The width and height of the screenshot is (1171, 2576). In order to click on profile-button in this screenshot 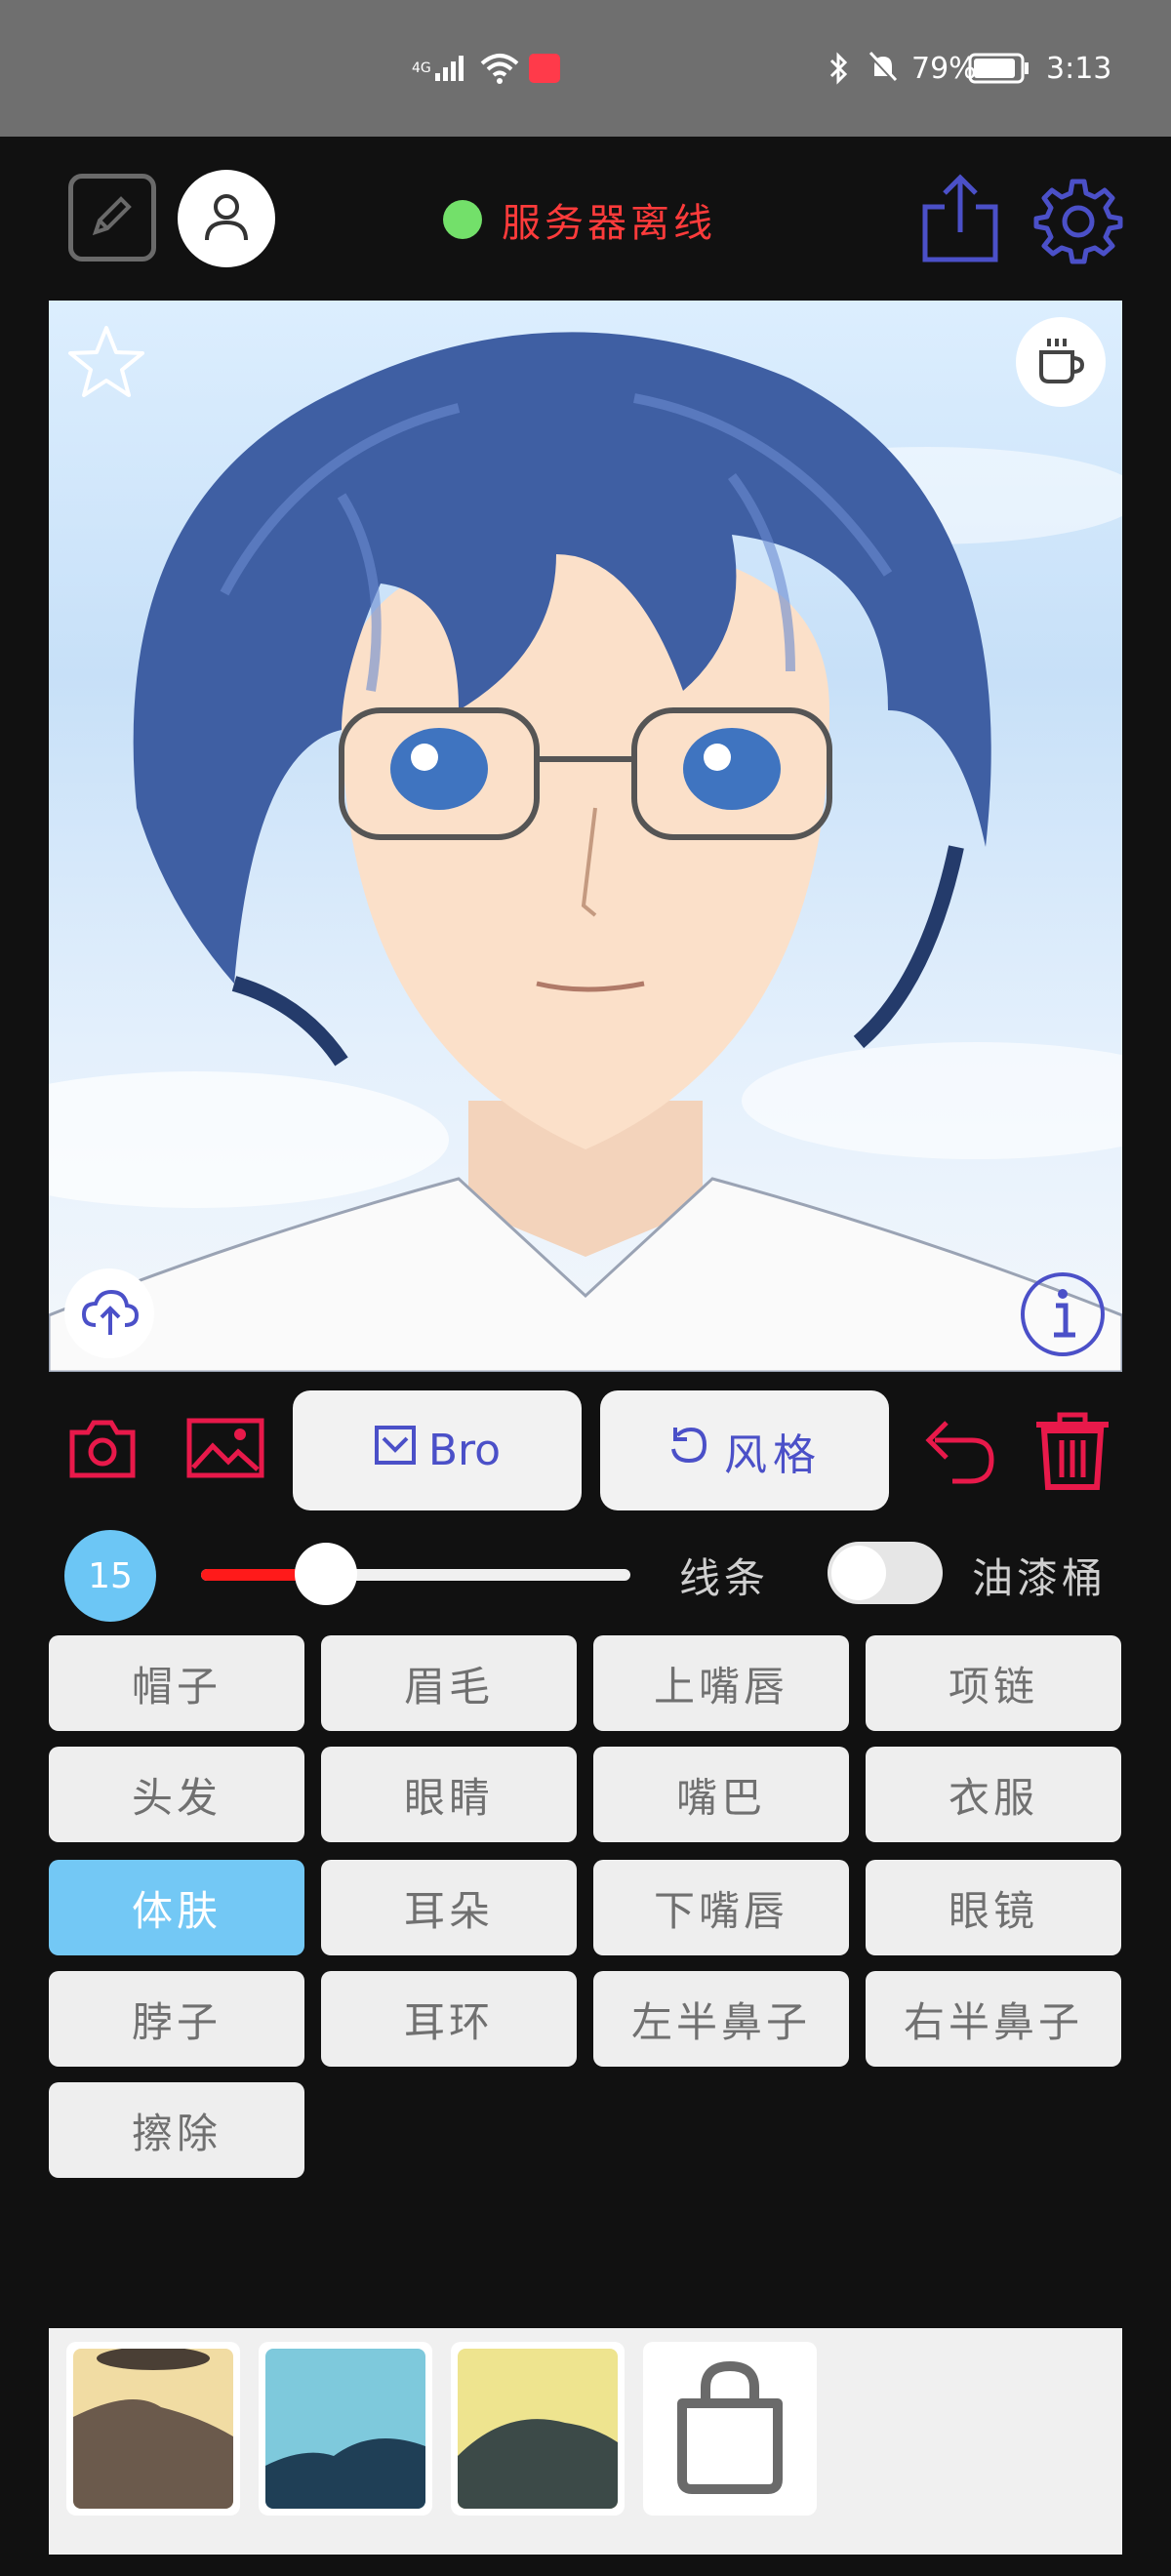, I will do `click(226, 218)`.